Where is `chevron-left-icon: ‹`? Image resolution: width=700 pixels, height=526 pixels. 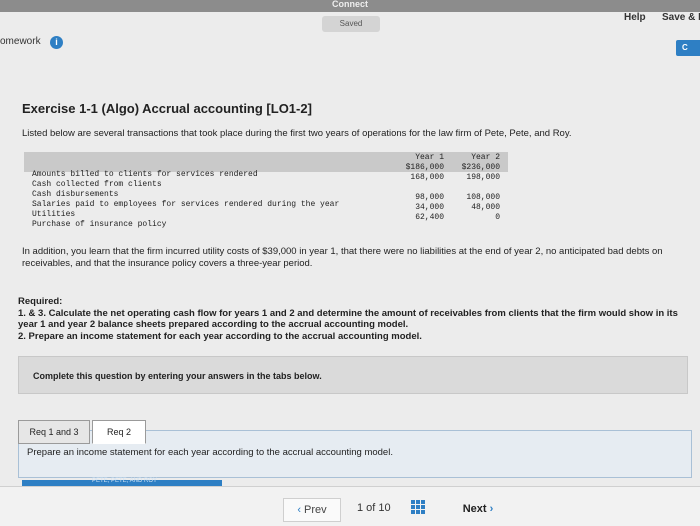
chevron-left-icon: ‹ is located at coordinates (299, 510).